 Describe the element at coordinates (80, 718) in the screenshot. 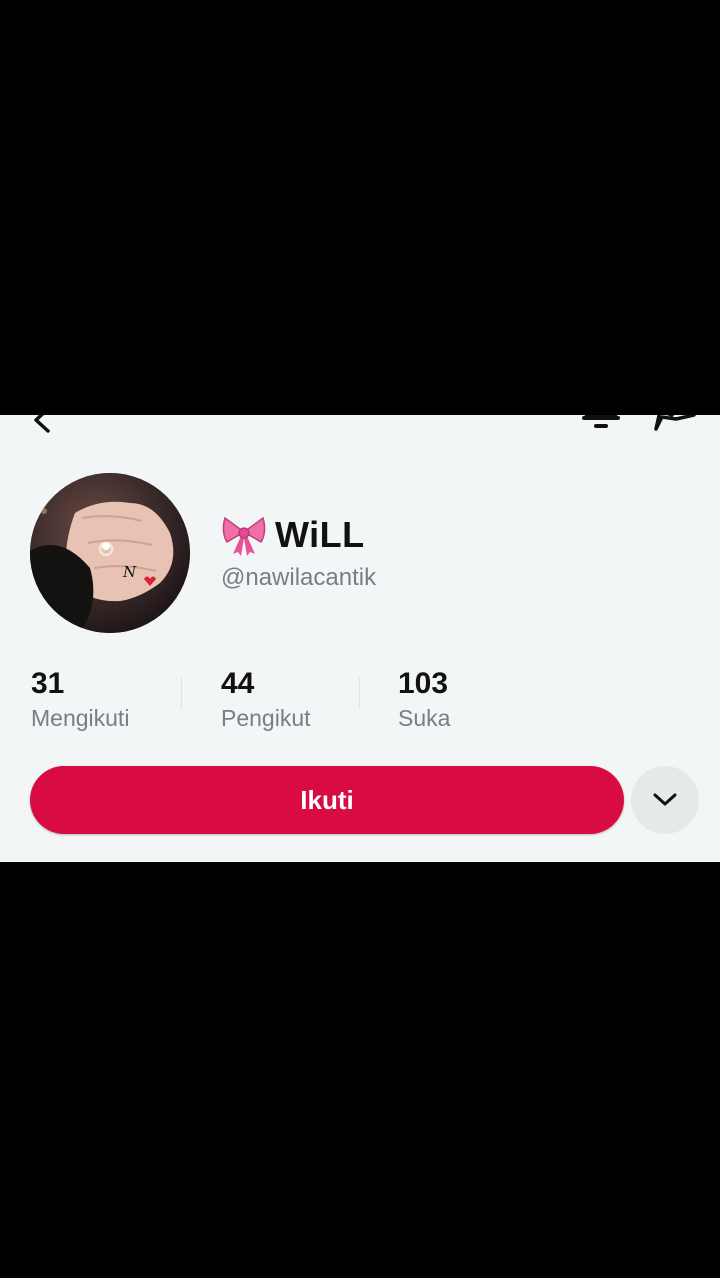

I see `stat-following-label: Mengikuti` at that location.